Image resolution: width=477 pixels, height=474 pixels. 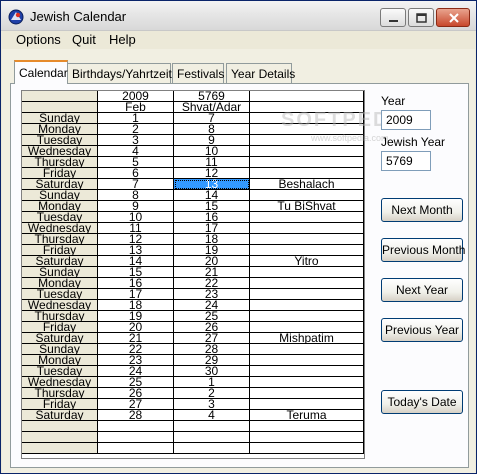 What do you see at coordinates (212, 162) in the screenshot?
I see `grid-cell: 11` at bounding box center [212, 162].